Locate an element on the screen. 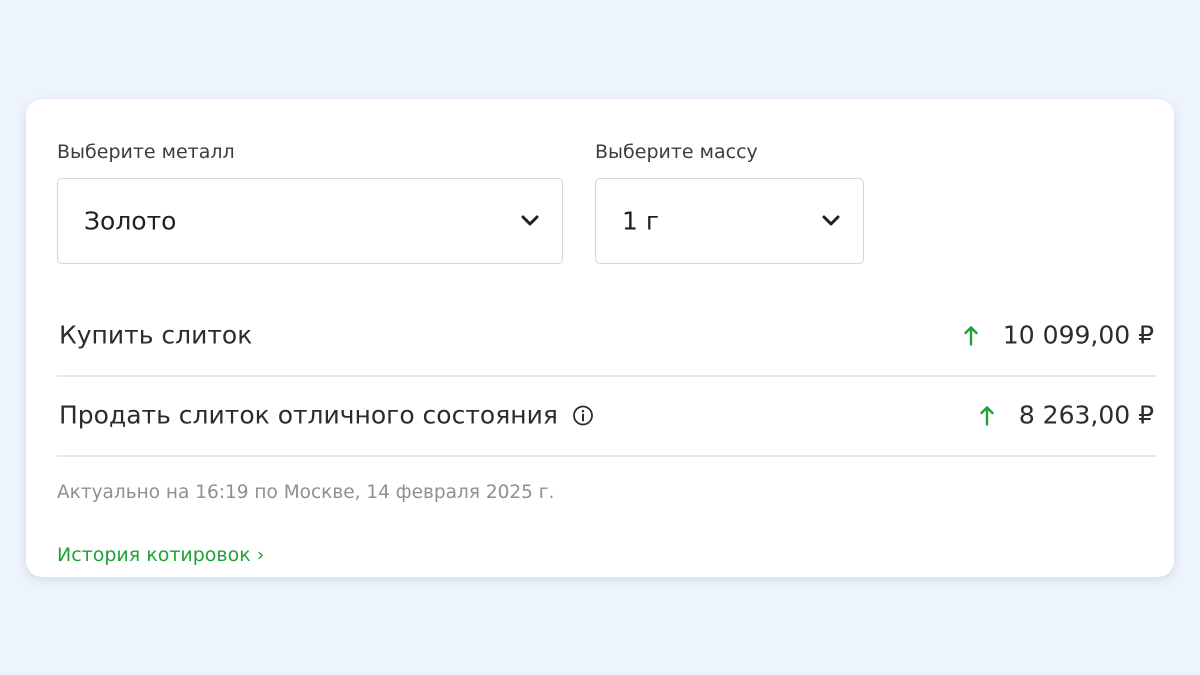 The height and width of the screenshot is (675, 1200). buy-bar-row: Купить слиток 10 099,00 ₽ is located at coordinates (606, 335).